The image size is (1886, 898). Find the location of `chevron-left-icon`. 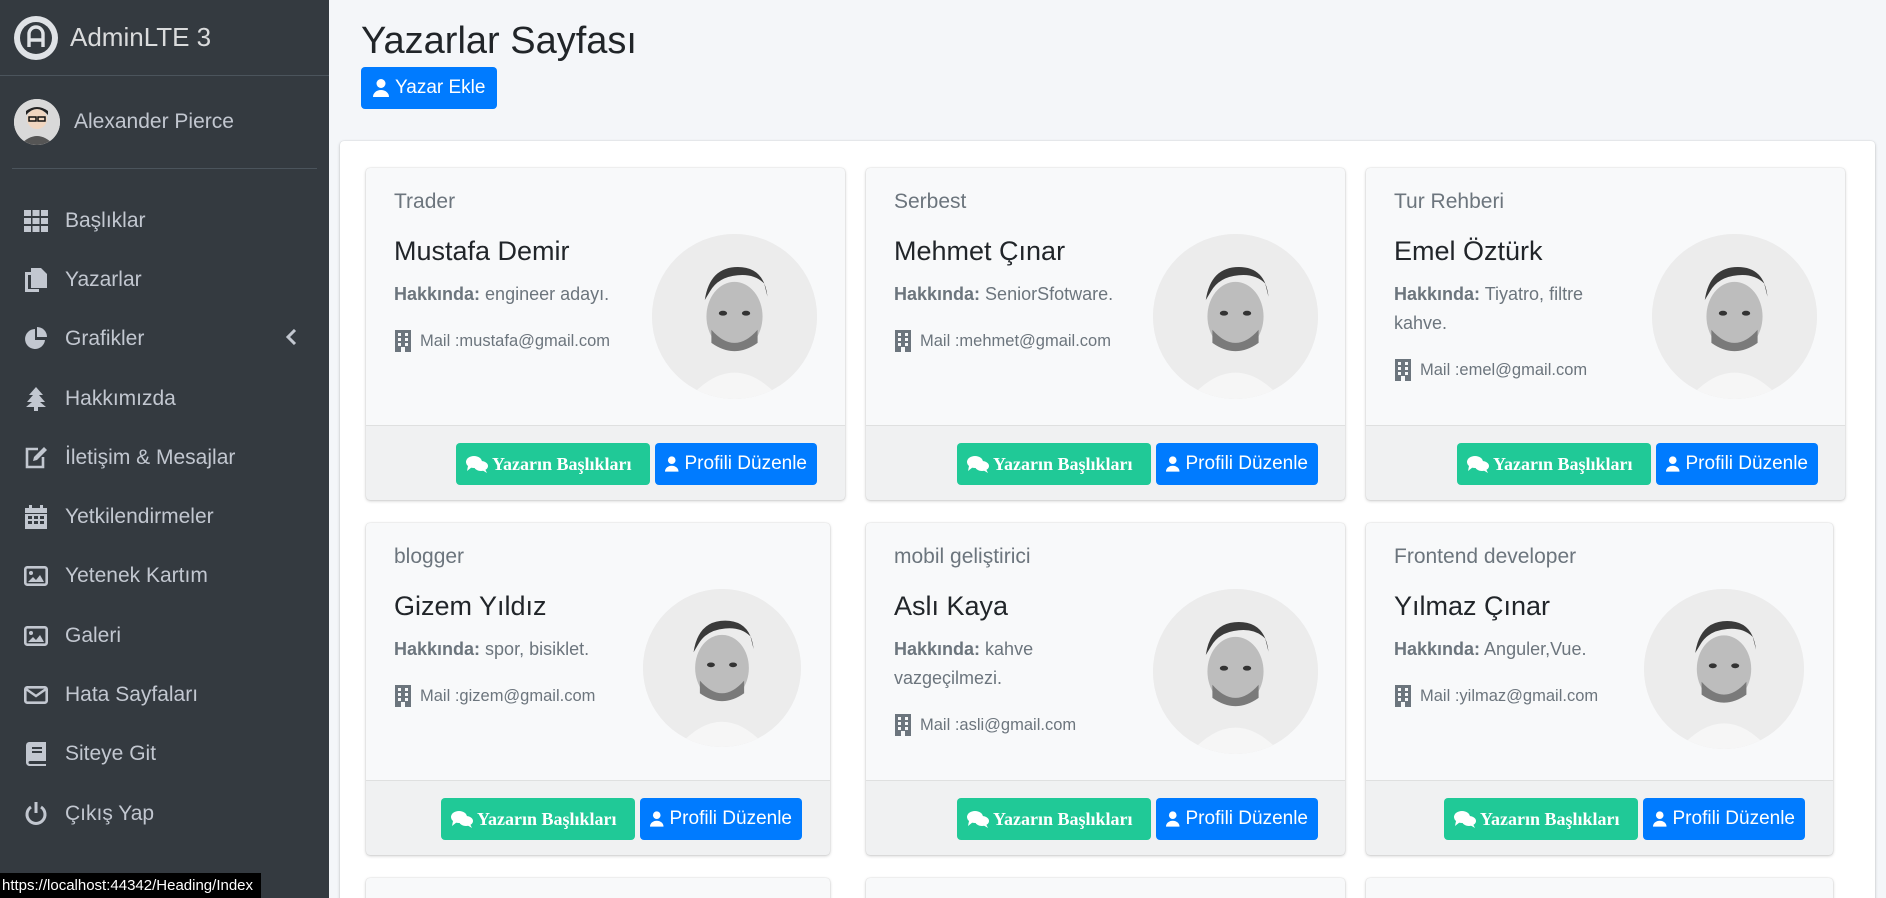

chevron-left-icon is located at coordinates (291, 339).